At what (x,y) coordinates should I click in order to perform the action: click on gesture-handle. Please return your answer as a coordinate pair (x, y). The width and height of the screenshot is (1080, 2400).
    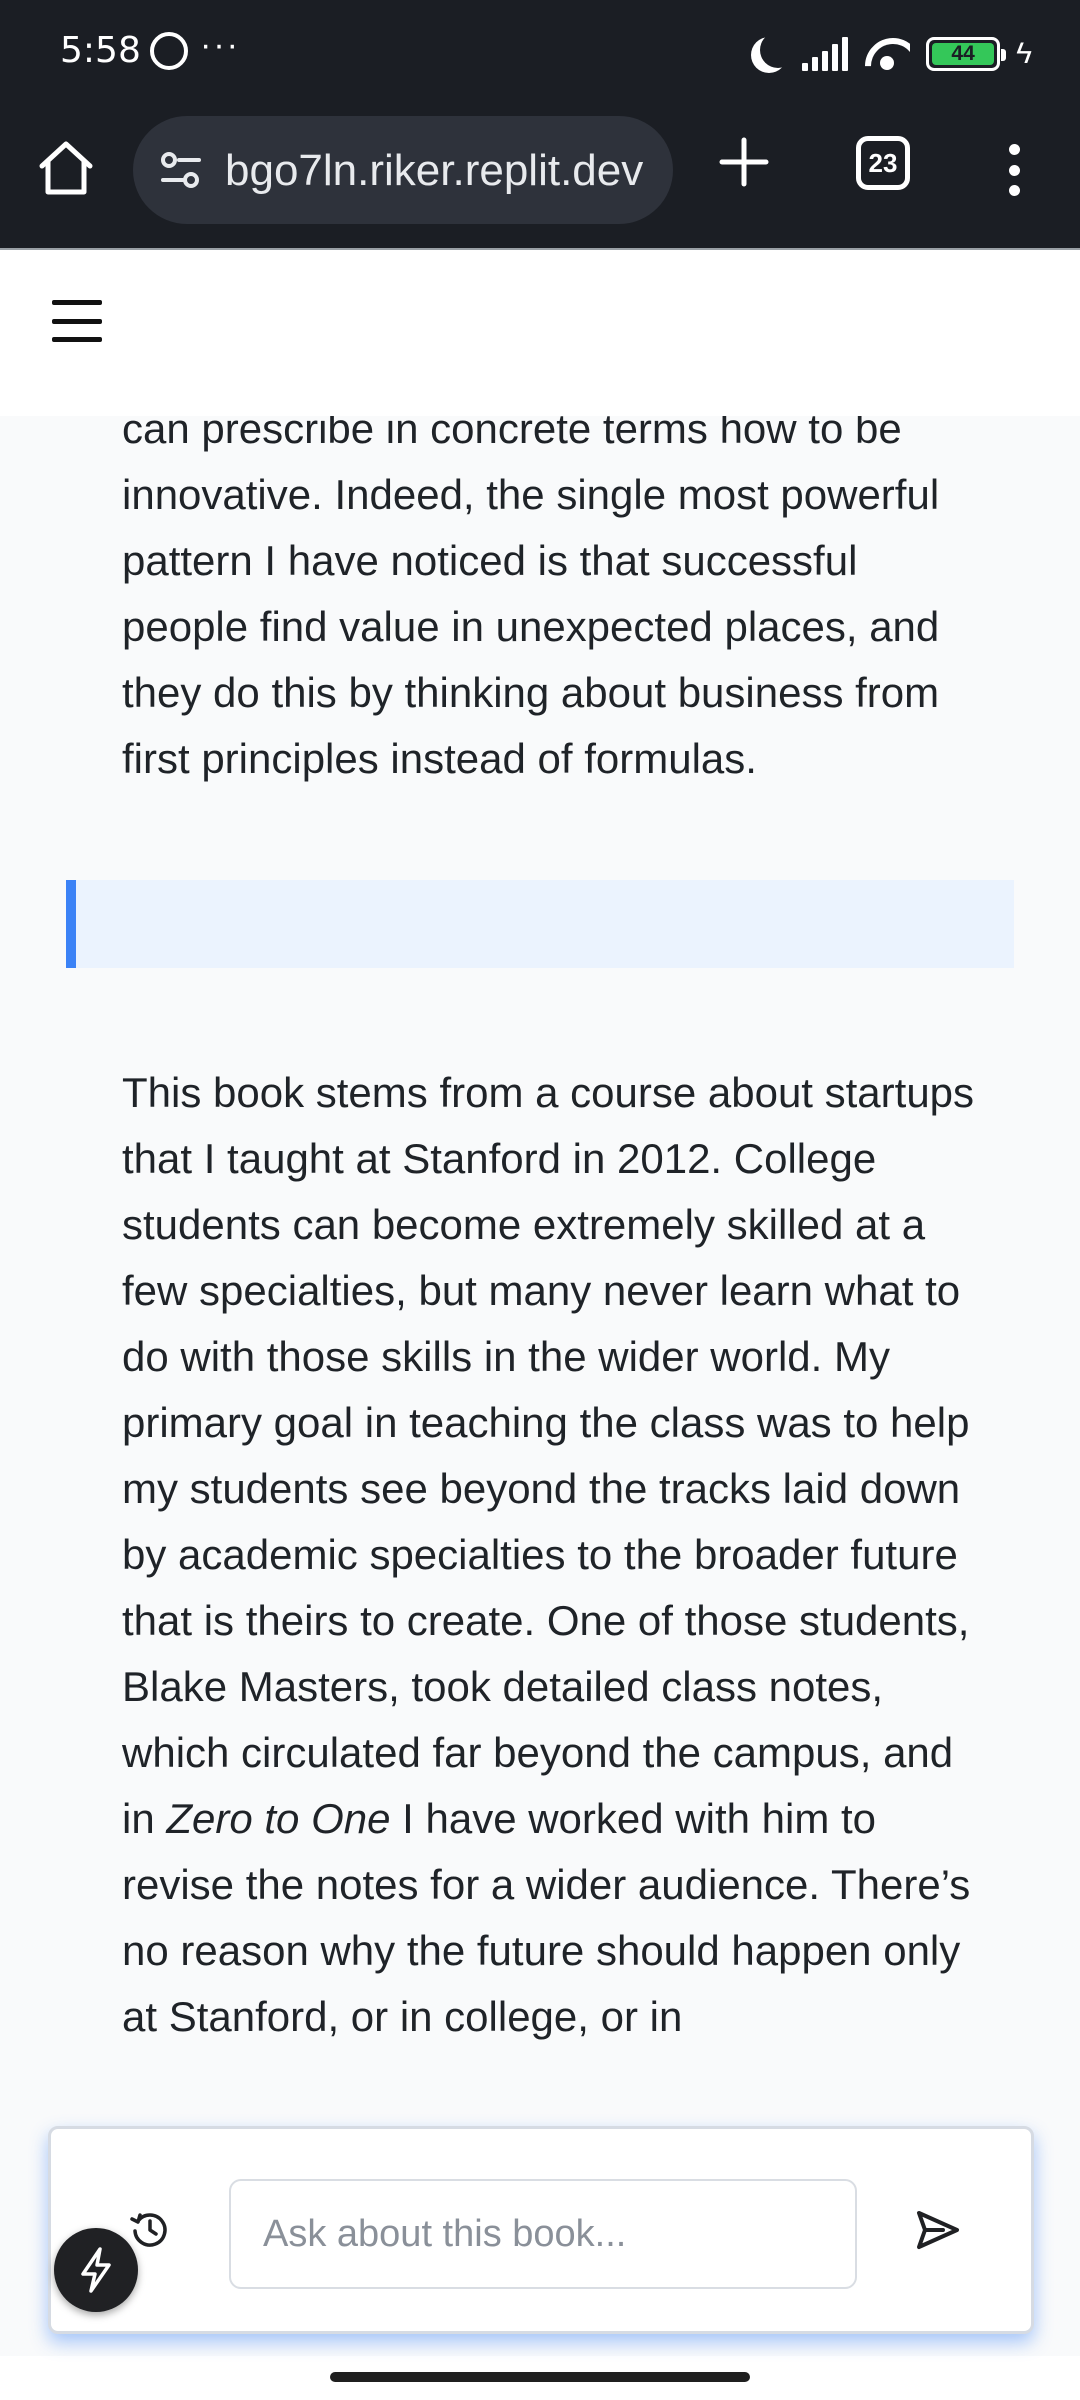
    Looking at the image, I should click on (540, 2377).